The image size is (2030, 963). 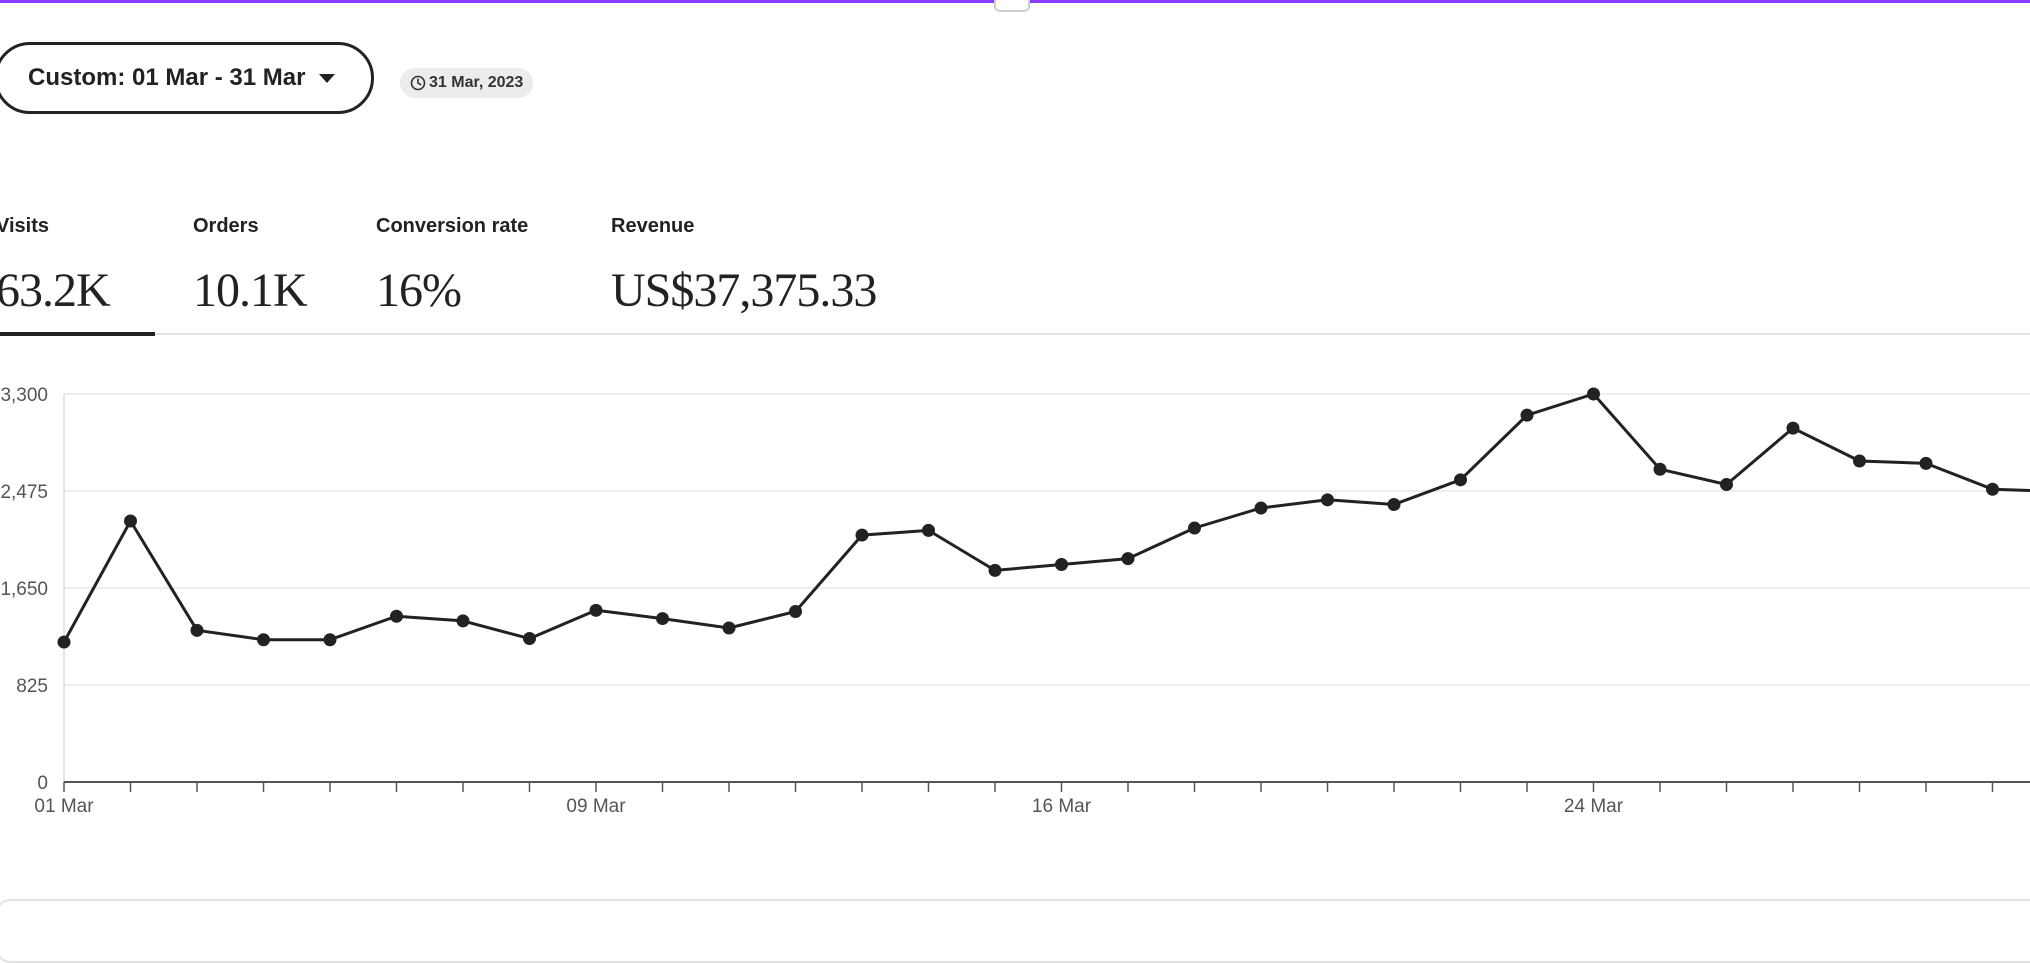 I want to click on metric-tab-visits: Visits 63.2K, so click(x=55, y=265).